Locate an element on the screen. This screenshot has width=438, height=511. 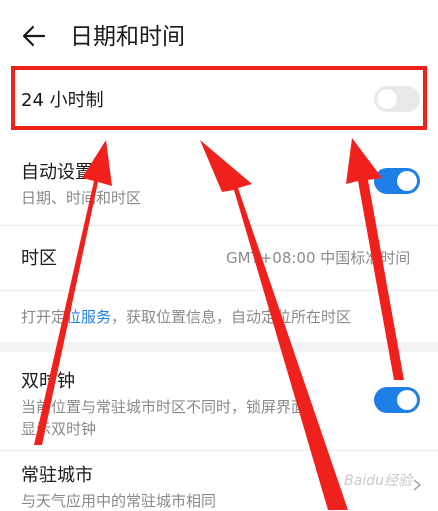
annotation-arrow-right is located at coordinates (375, 259).